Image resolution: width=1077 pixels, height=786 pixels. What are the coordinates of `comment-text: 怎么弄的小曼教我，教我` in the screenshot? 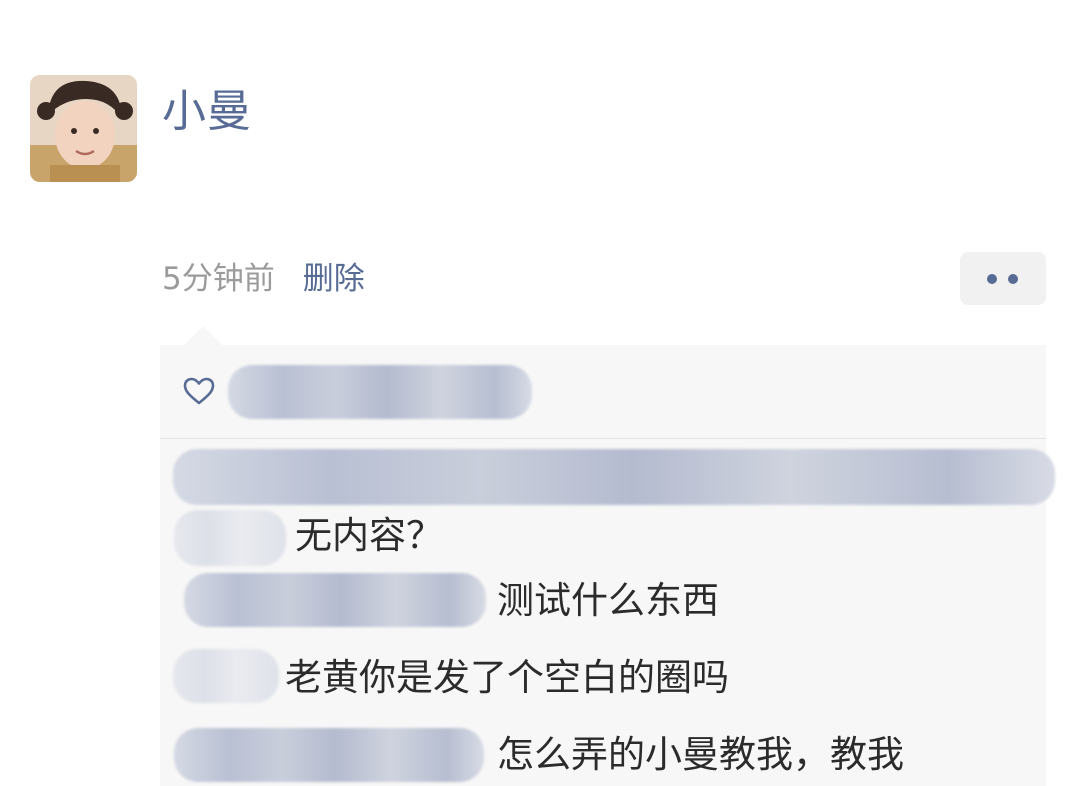 It's located at (700, 754).